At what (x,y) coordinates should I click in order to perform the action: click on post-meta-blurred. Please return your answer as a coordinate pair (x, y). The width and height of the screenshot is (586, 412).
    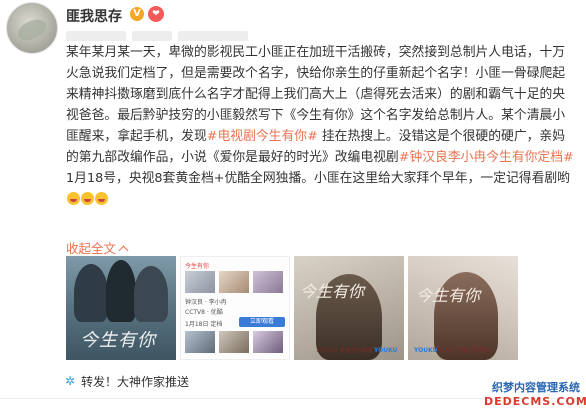
    Looking at the image, I should click on (166, 33).